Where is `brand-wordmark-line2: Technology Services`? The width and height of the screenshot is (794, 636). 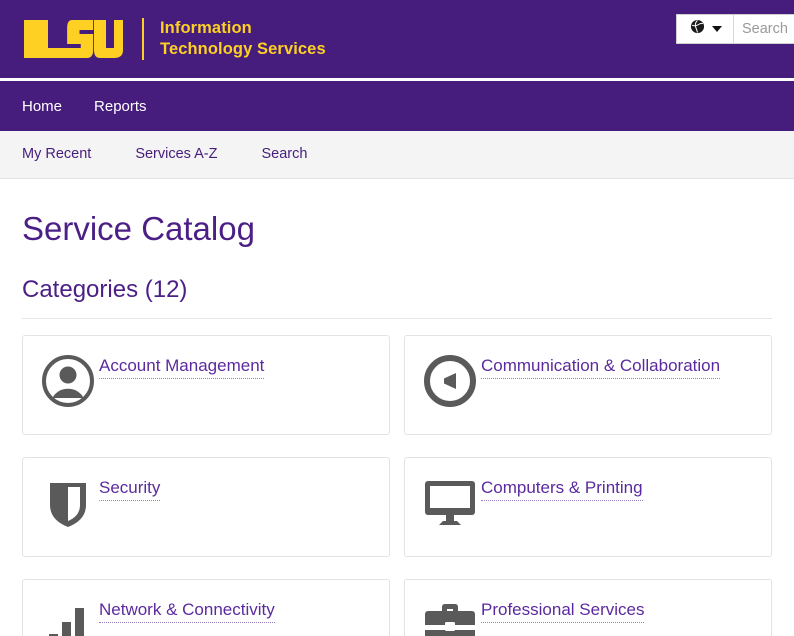 brand-wordmark-line2: Technology Services is located at coordinates (243, 49).